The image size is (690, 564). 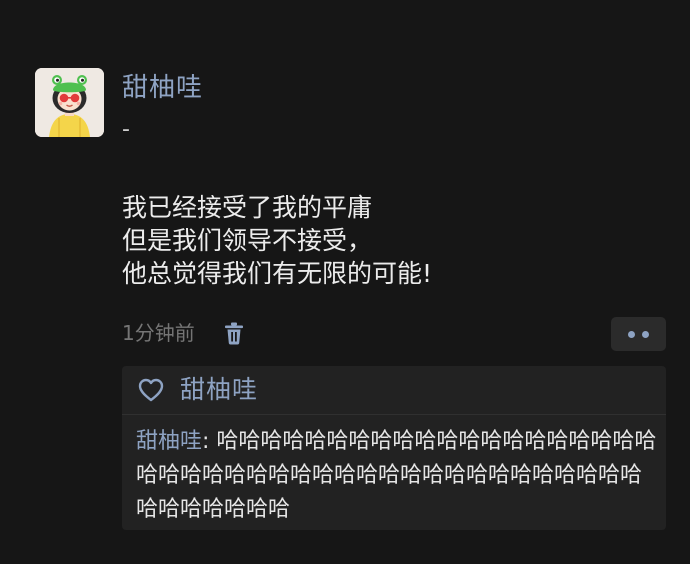 What do you see at coordinates (151, 390) in the screenshot?
I see `heart-icon` at bounding box center [151, 390].